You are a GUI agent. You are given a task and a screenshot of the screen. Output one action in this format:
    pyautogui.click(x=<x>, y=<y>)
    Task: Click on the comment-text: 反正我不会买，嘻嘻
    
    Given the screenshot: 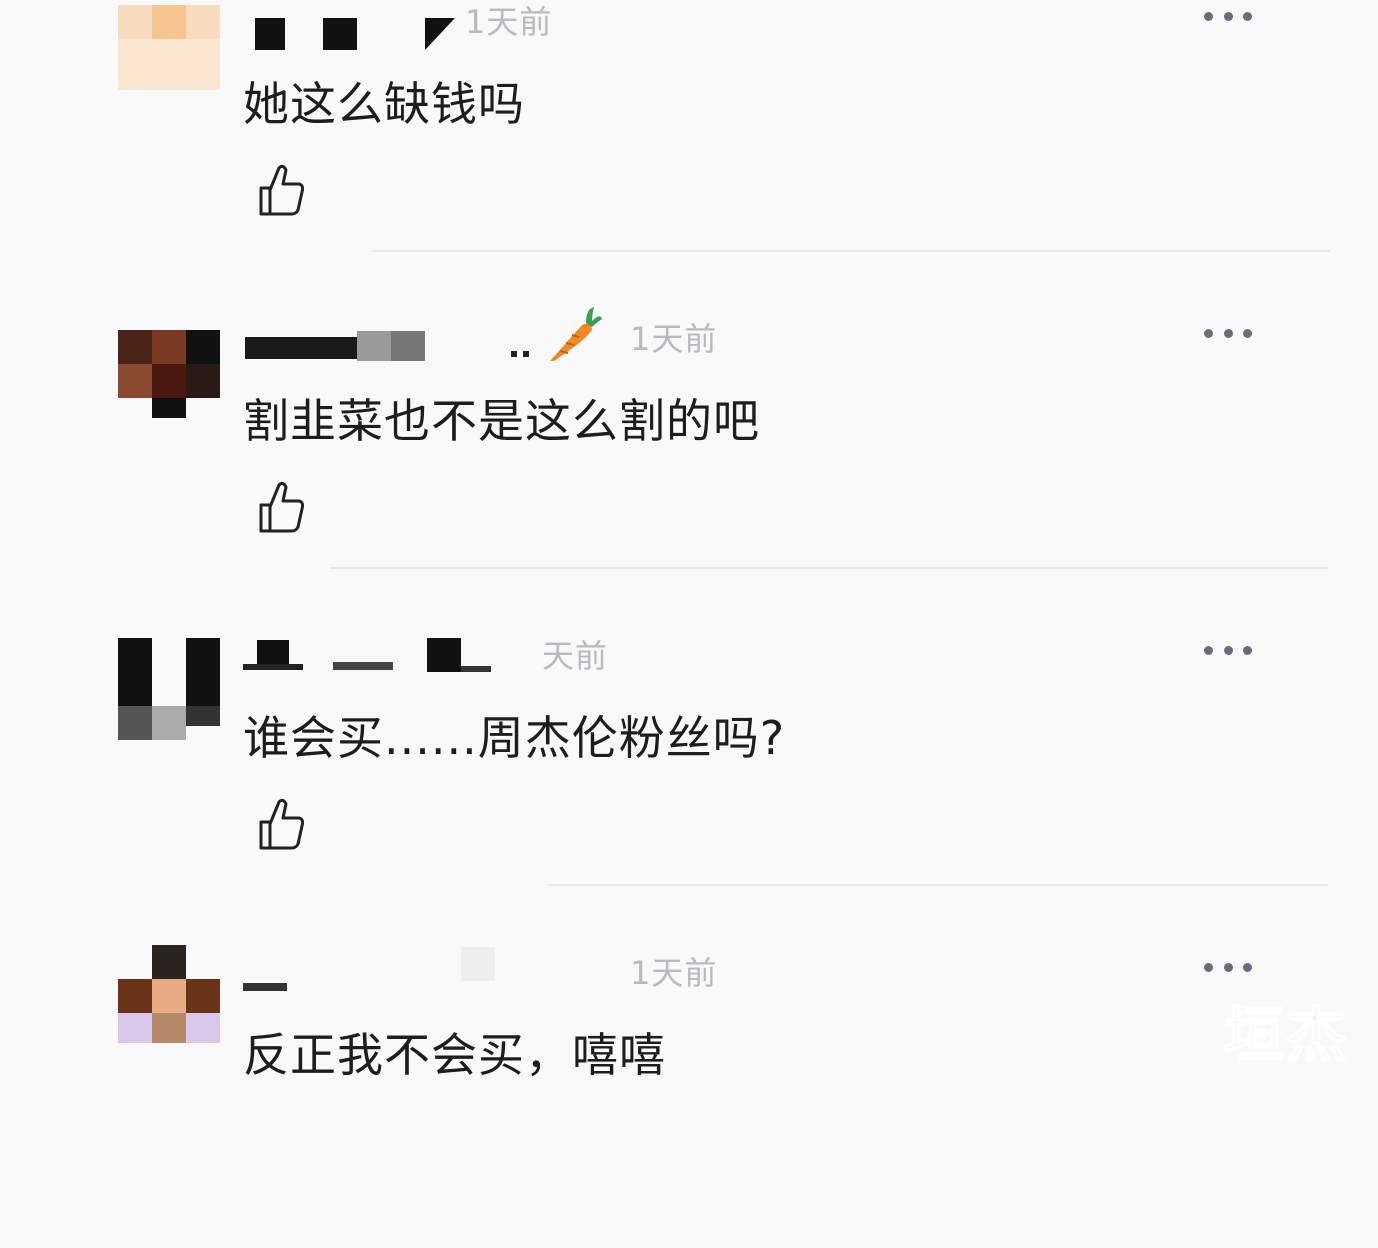 What is the action you would take?
    pyautogui.click(x=454, y=1055)
    